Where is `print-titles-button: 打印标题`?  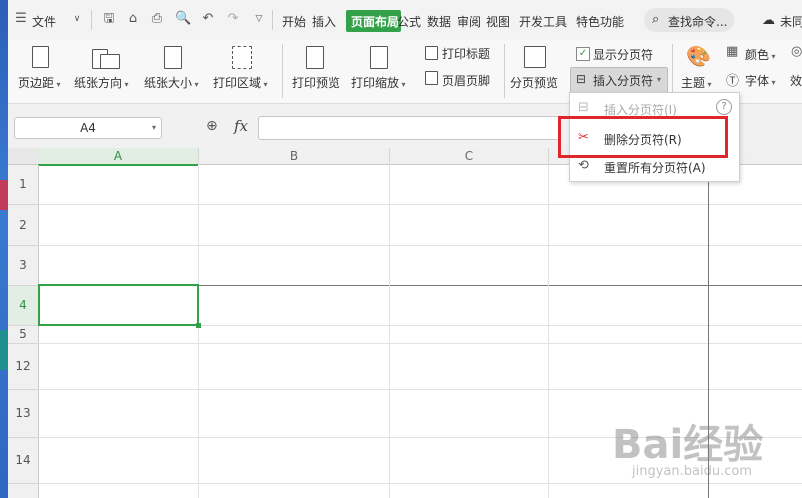
print-titles-button: 打印标题 is located at coordinates (466, 53).